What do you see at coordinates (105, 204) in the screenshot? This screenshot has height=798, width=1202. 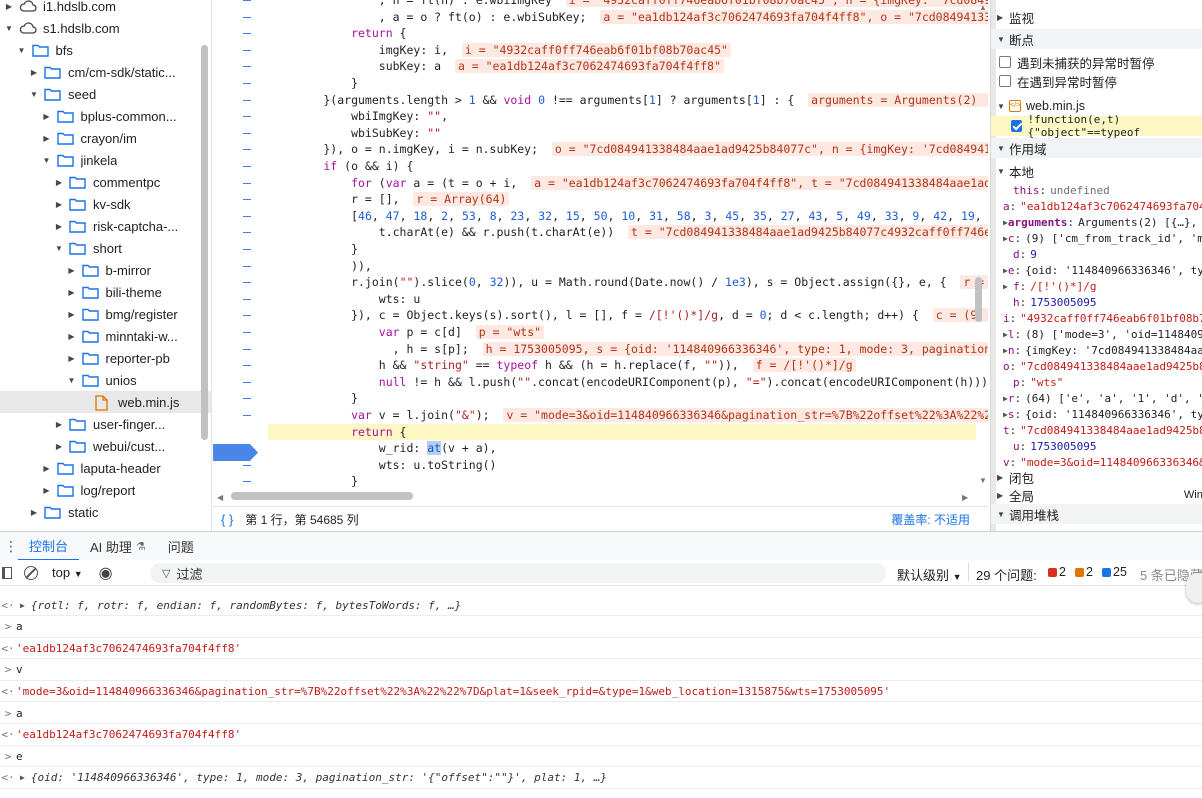 I see `tree-item: ▶ kv-sdk` at bounding box center [105, 204].